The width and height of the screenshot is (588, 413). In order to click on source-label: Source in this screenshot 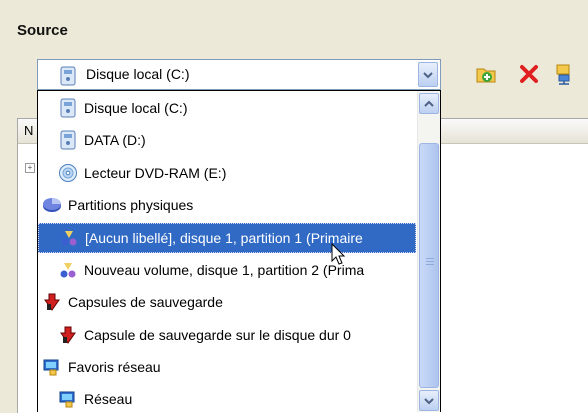, I will do `click(42, 30)`.